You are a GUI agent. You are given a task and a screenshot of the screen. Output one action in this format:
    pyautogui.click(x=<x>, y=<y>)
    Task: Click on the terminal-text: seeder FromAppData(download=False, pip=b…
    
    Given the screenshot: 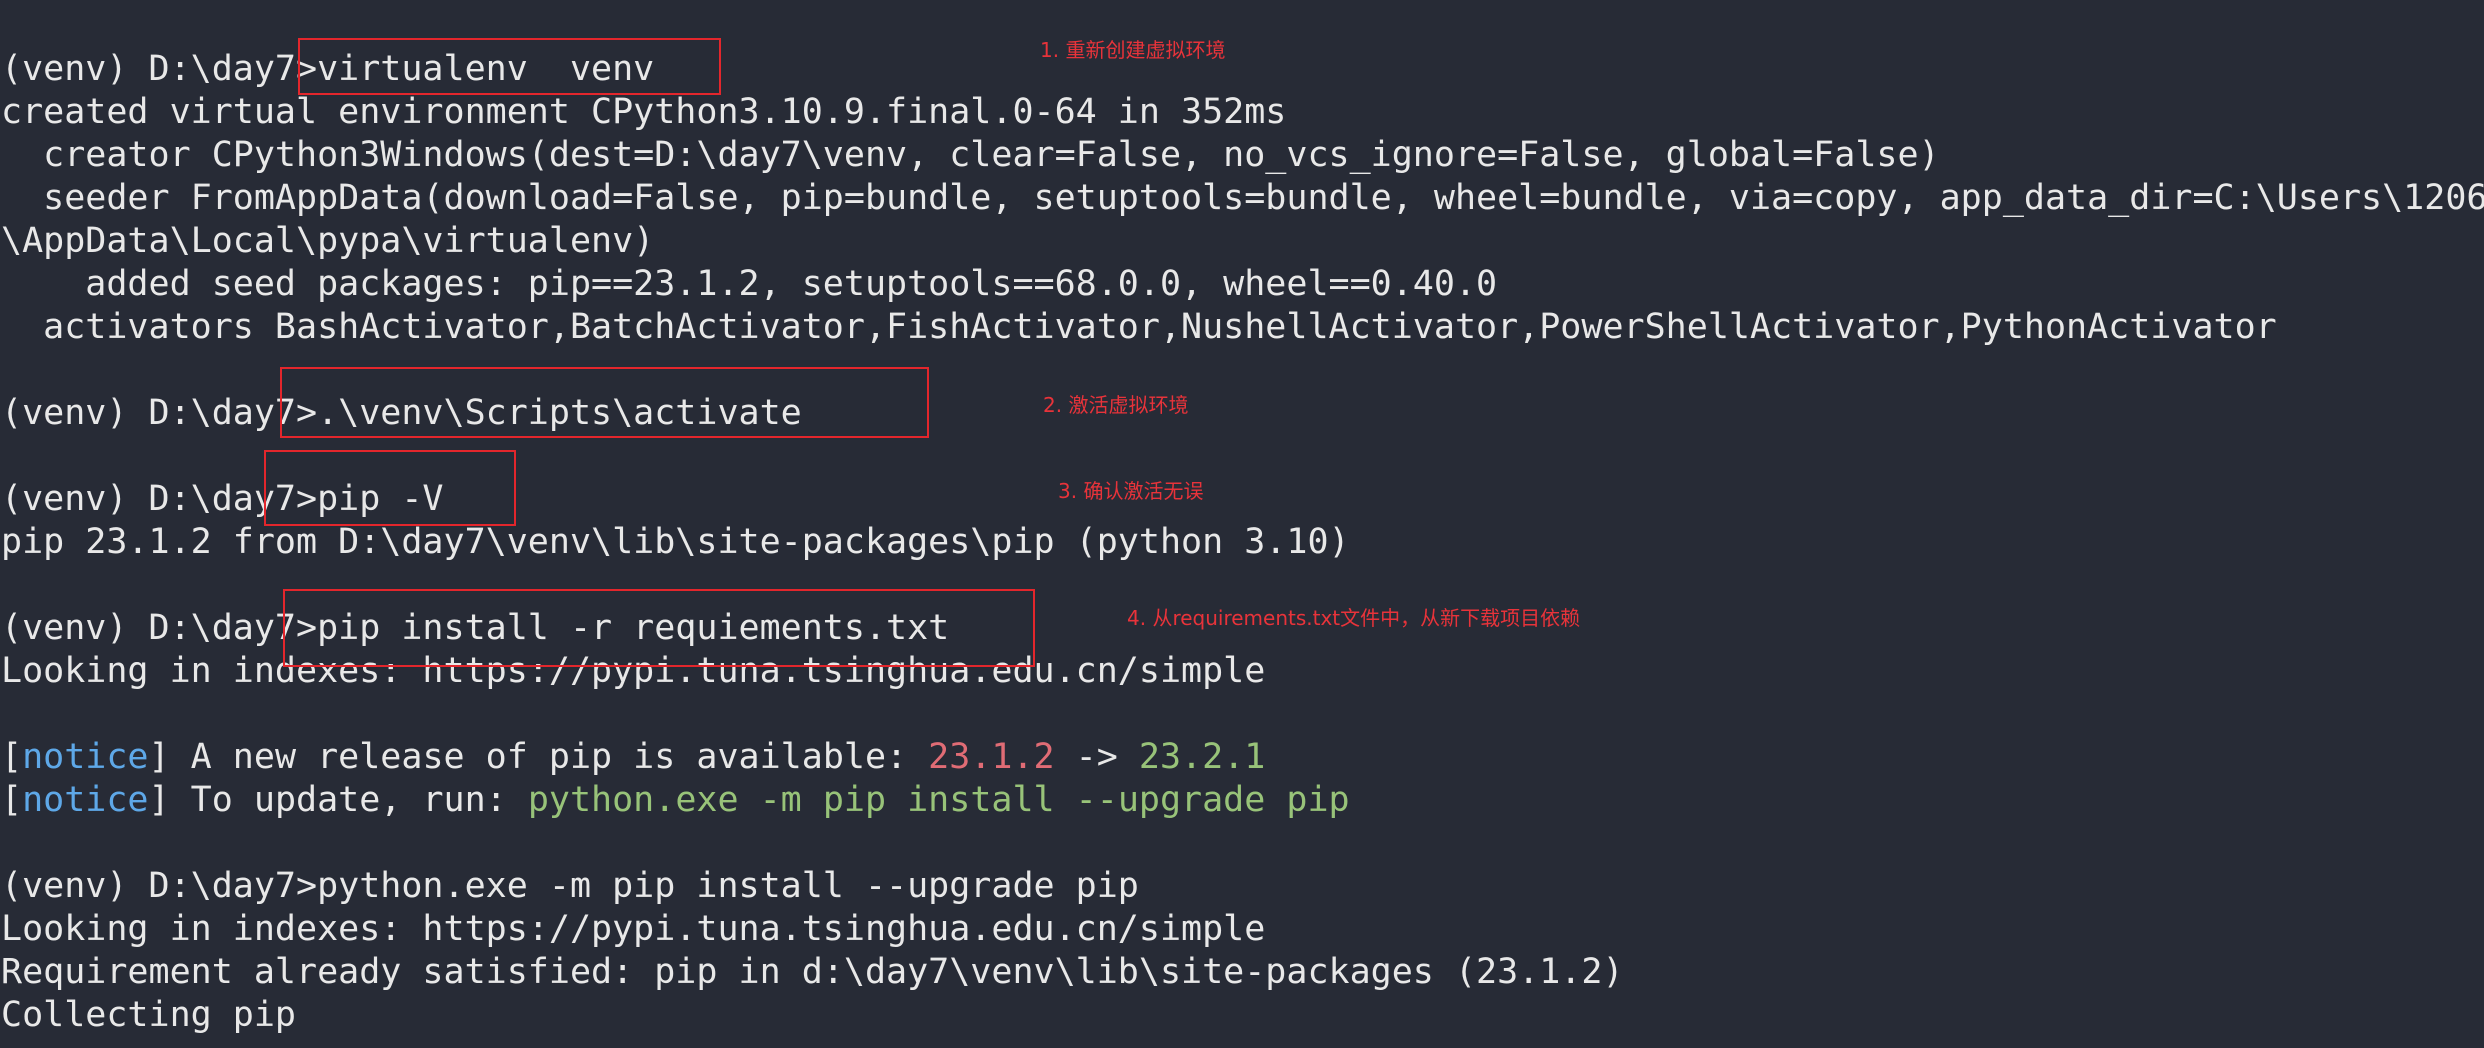 What is the action you would take?
    pyautogui.click(x=1242, y=198)
    